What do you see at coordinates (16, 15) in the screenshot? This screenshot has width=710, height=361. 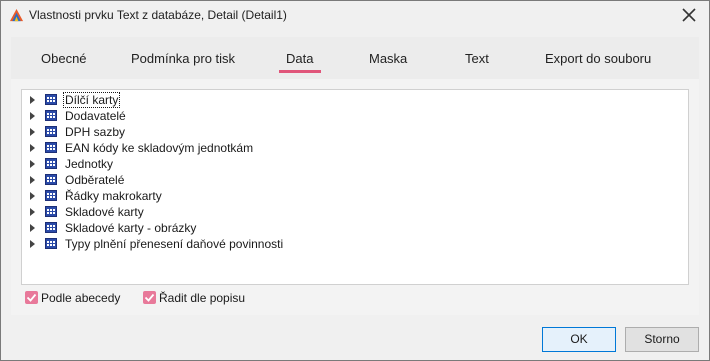 I see `app-logo-icon` at bounding box center [16, 15].